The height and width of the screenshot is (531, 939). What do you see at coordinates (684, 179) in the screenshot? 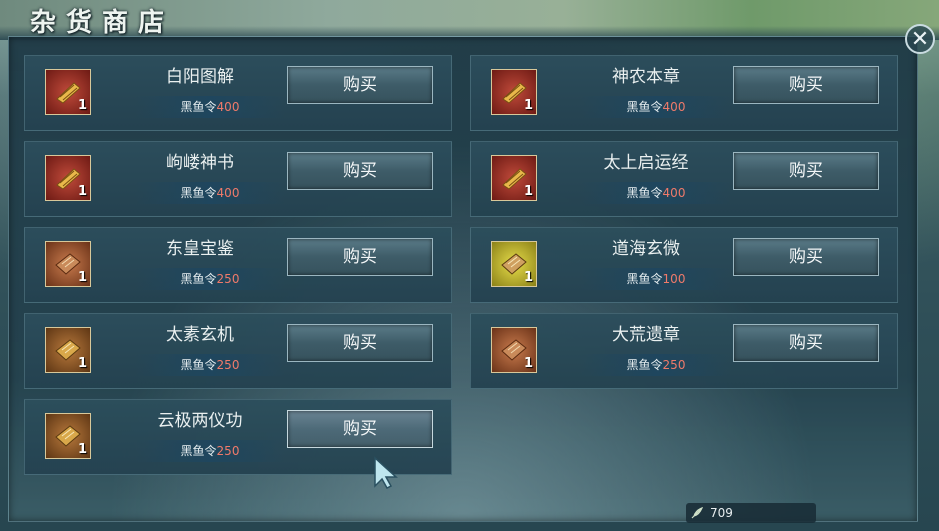
I see `shop-item-card: 1 太上启运经 黑鱼令400 购买` at bounding box center [684, 179].